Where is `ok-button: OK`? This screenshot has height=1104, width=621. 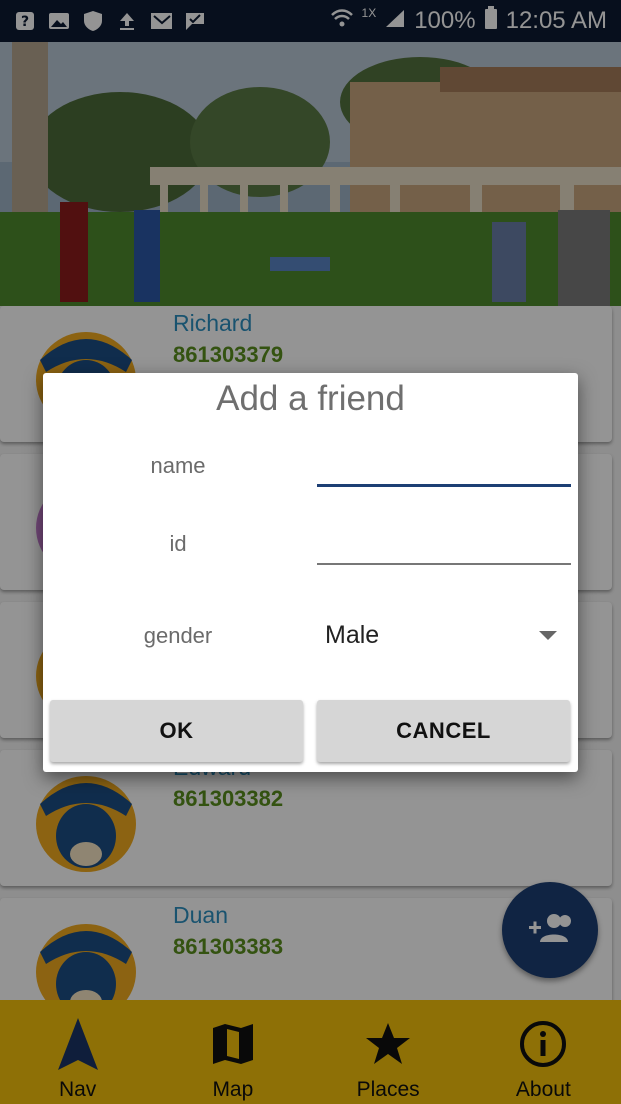 ok-button: OK is located at coordinates (176, 731).